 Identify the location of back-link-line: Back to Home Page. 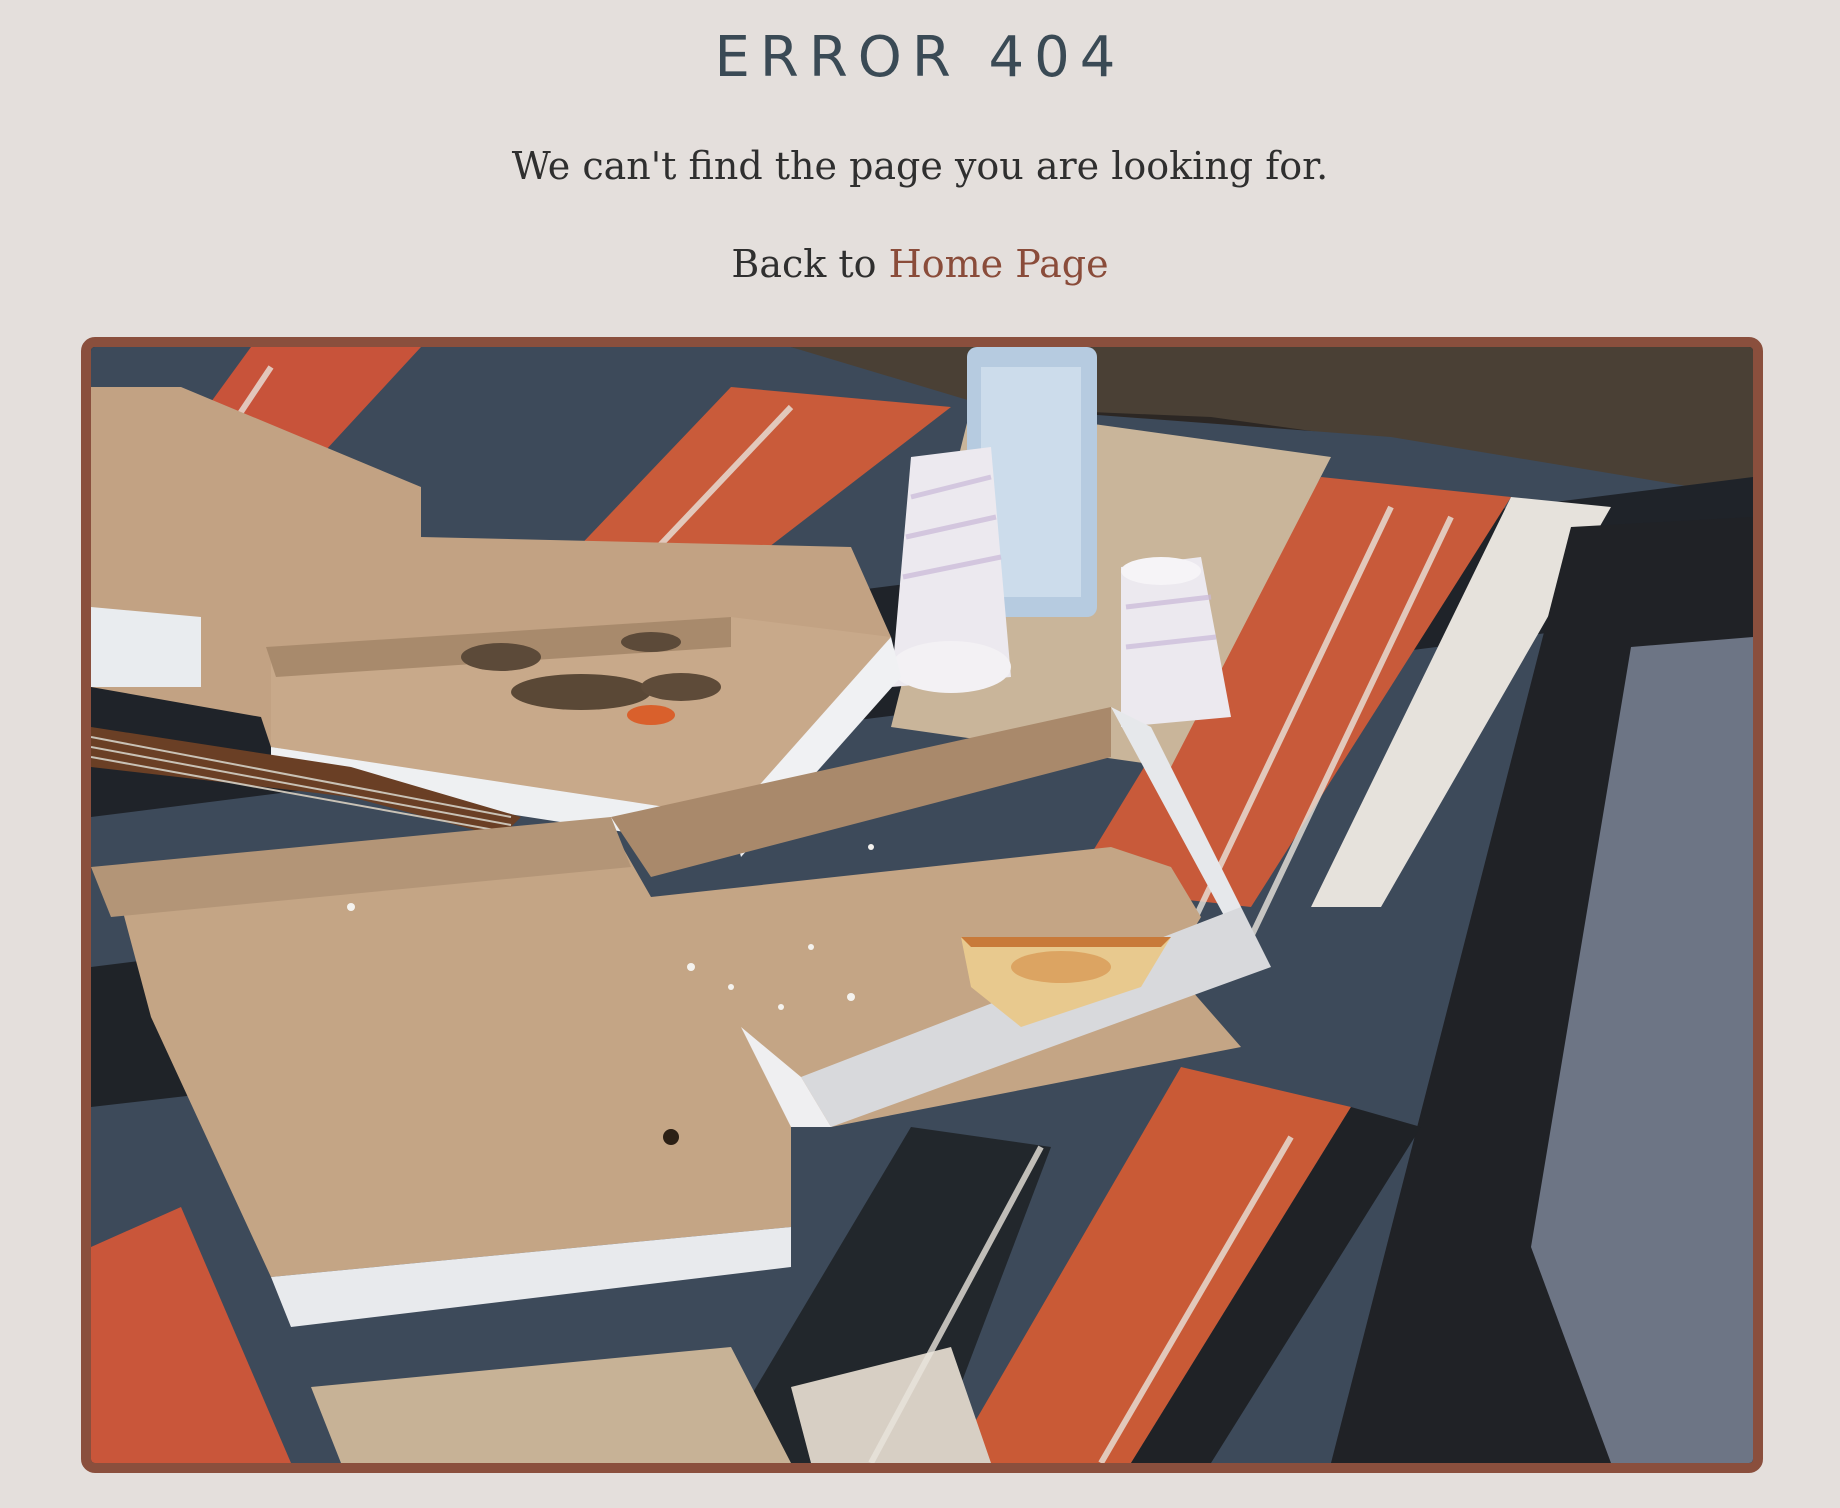
(920, 264).